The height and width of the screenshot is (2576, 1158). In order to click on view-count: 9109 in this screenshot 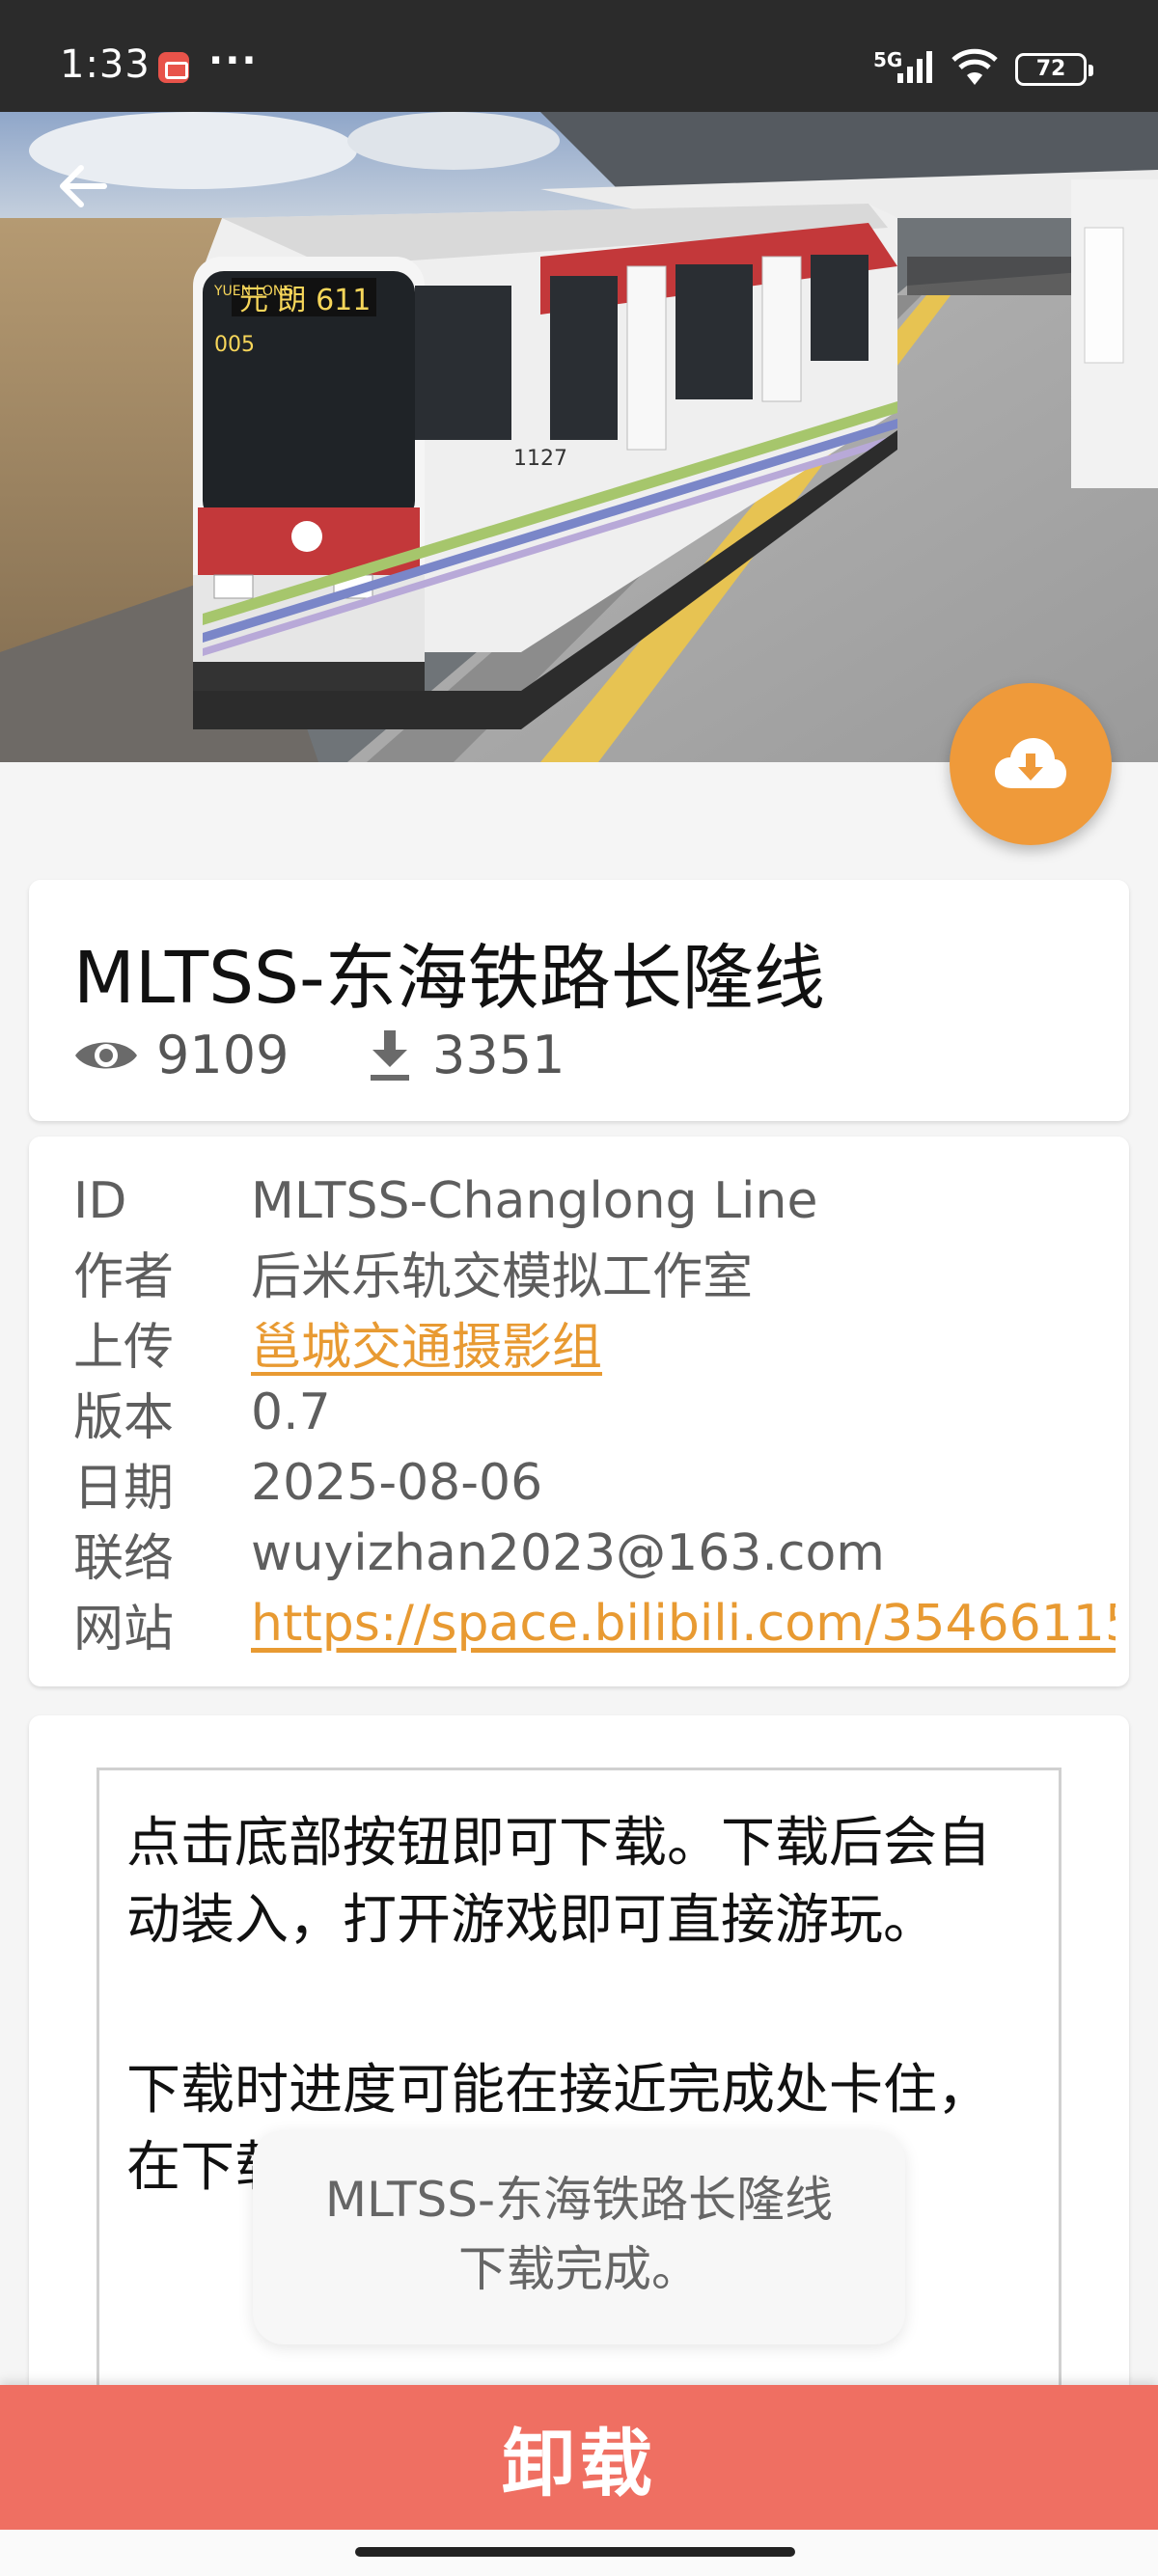, I will do `click(181, 1055)`.